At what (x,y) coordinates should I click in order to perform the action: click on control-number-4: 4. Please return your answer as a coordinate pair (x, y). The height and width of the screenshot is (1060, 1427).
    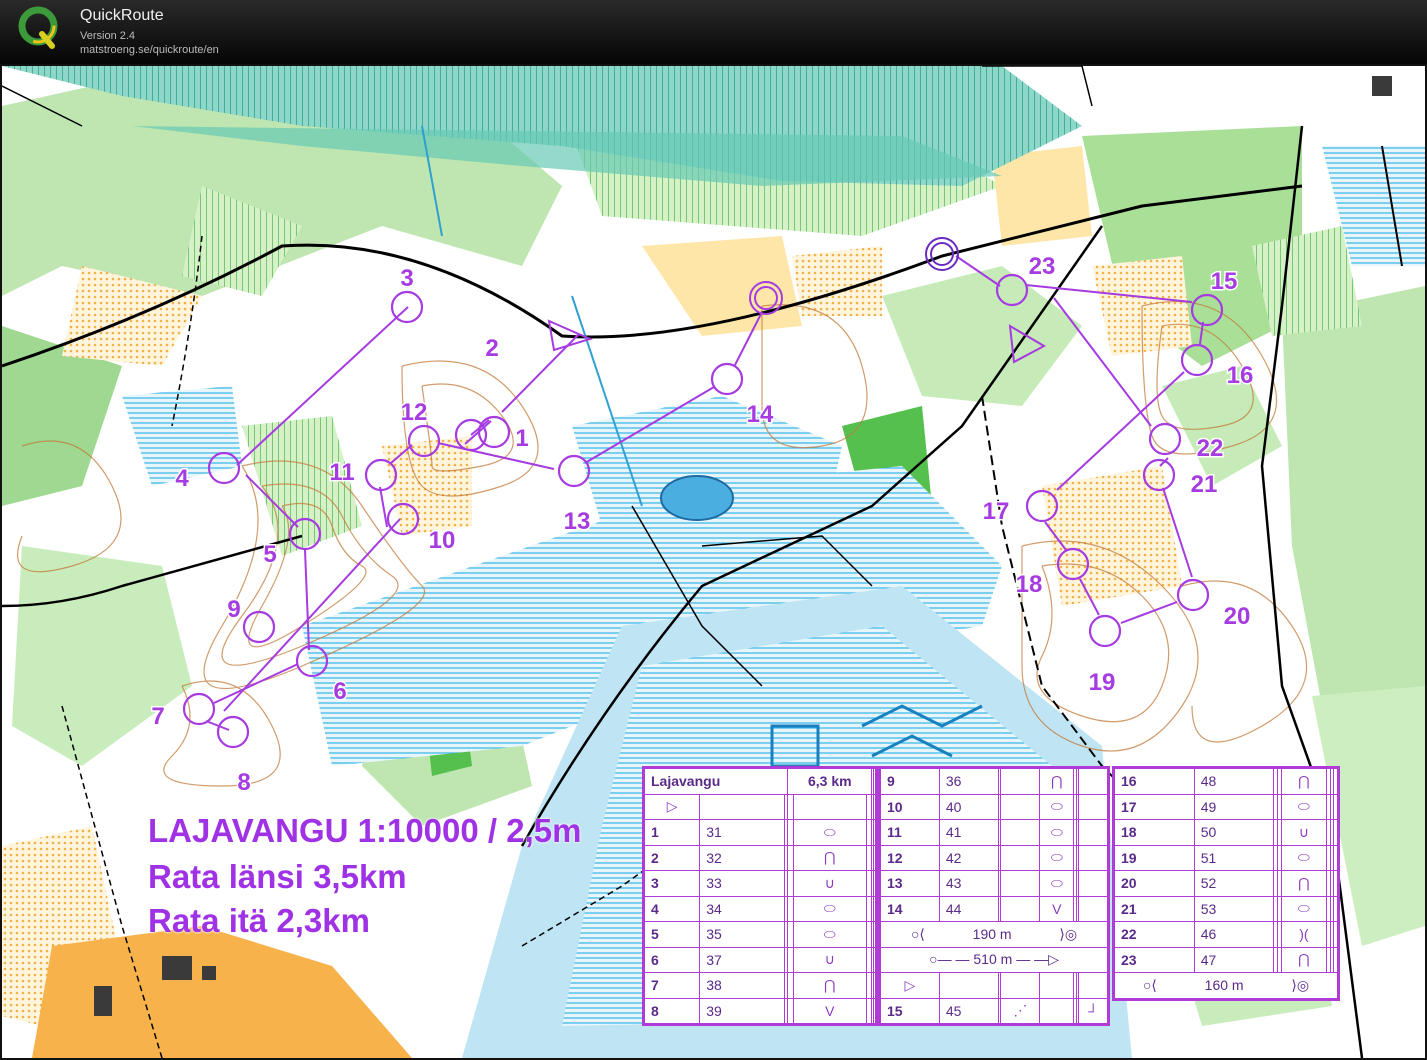
    Looking at the image, I should click on (182, 478).